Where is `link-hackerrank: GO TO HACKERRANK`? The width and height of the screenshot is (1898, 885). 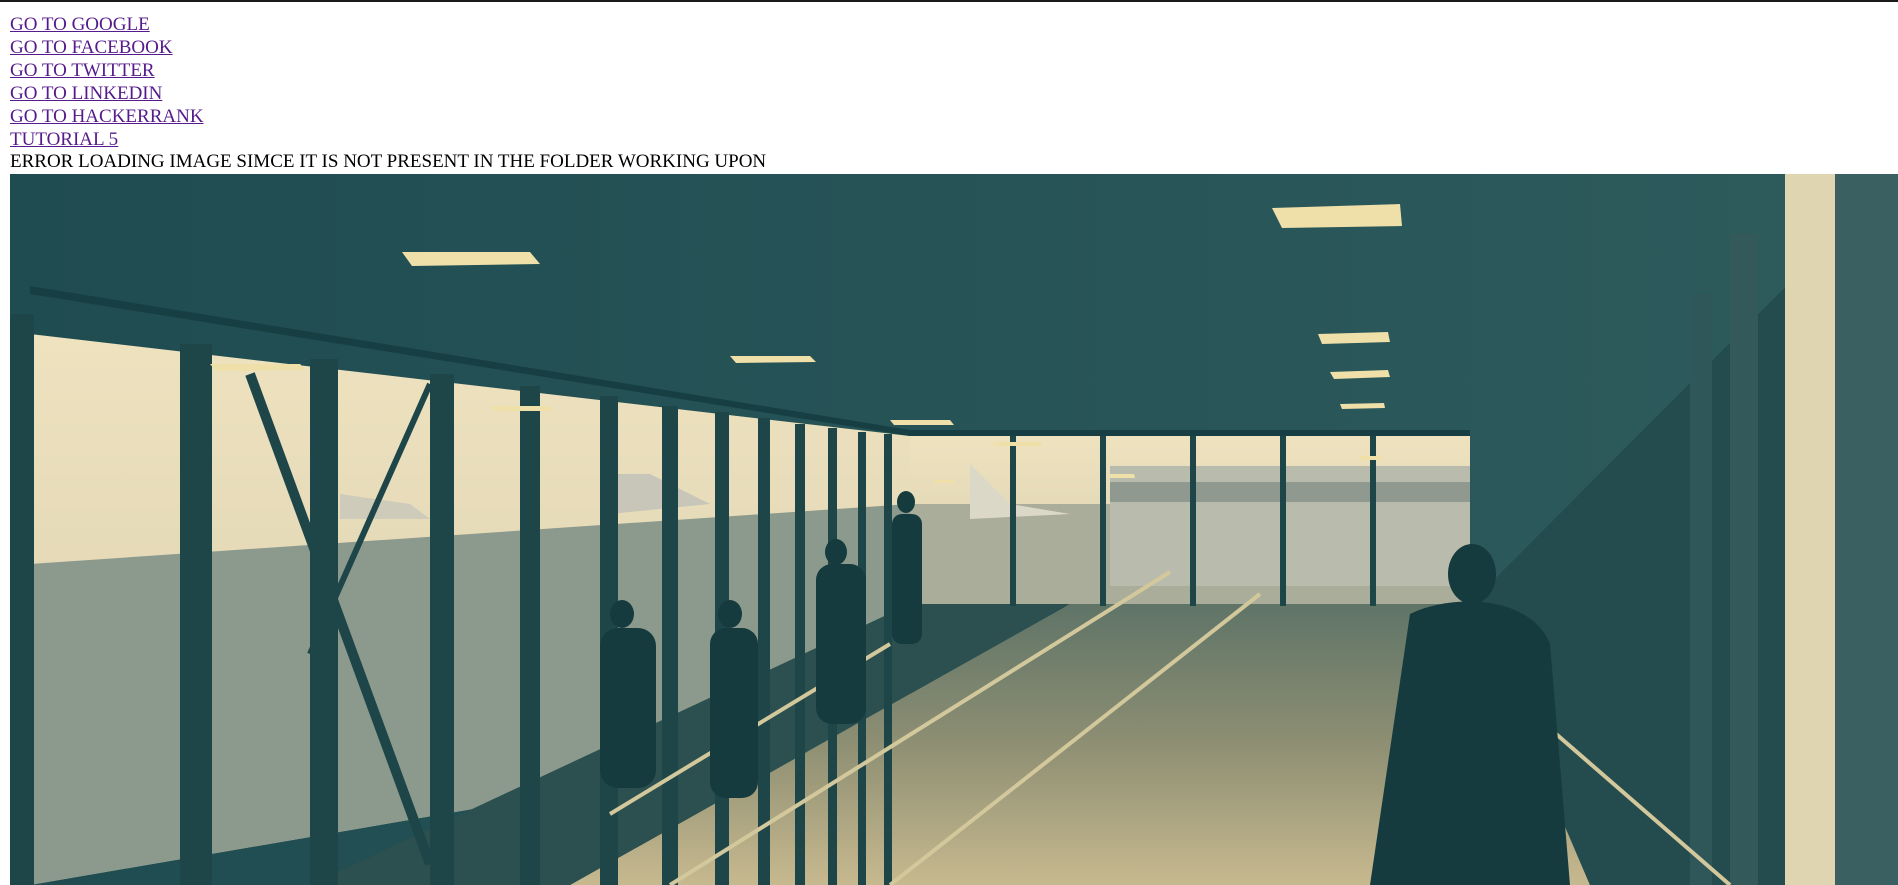
link-hackerrank: GO TO HACKERRANK is located at coordinates (107, 116).